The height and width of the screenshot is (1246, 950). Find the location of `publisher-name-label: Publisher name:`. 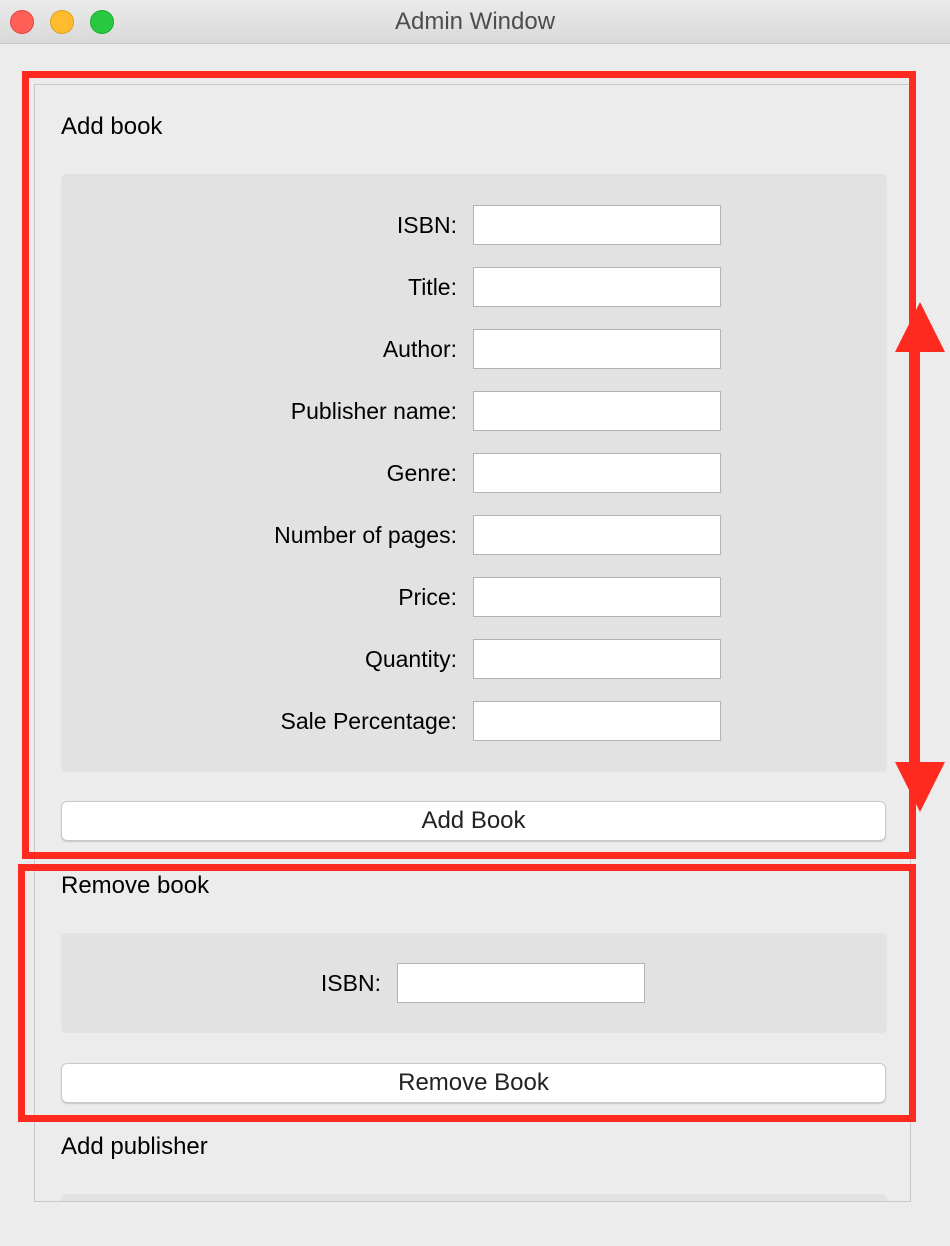

publisher-name-label: Publisher name: is located at coordinates (373, 411).